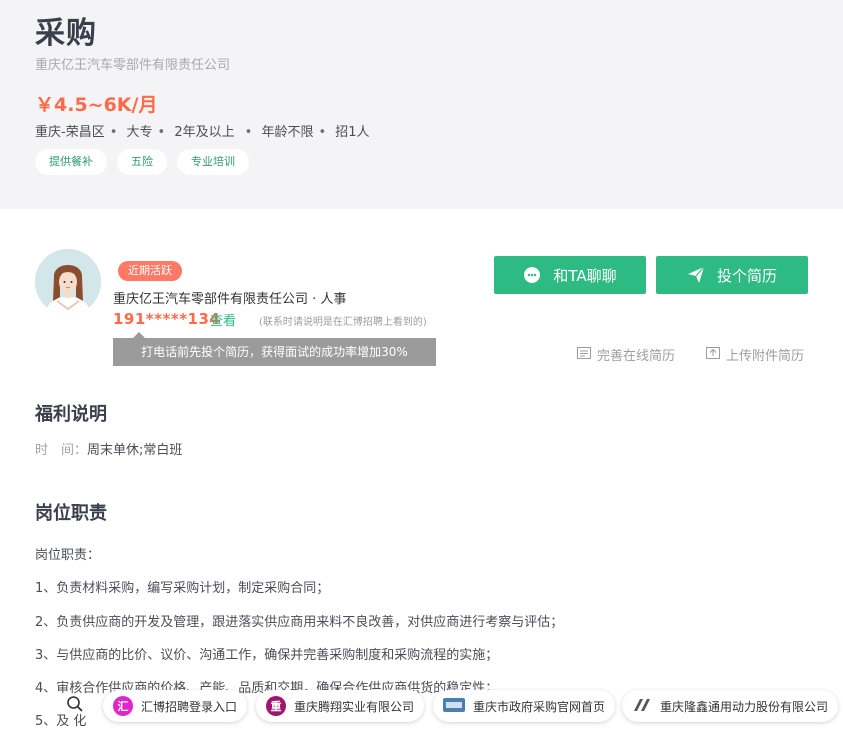 The width and height of the screenshot is (843, 729). I want to click on job-location: 重庆-荣昌区, so click(70, 132).